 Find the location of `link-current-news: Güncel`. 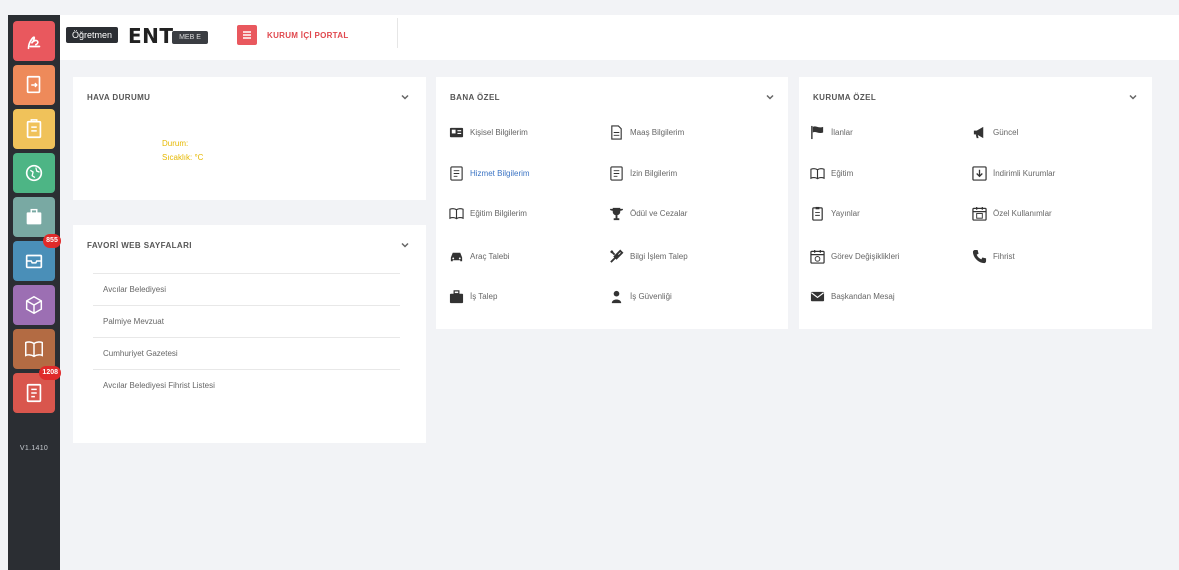

link-current-news: Güncel is located at coordinates (995, 132).